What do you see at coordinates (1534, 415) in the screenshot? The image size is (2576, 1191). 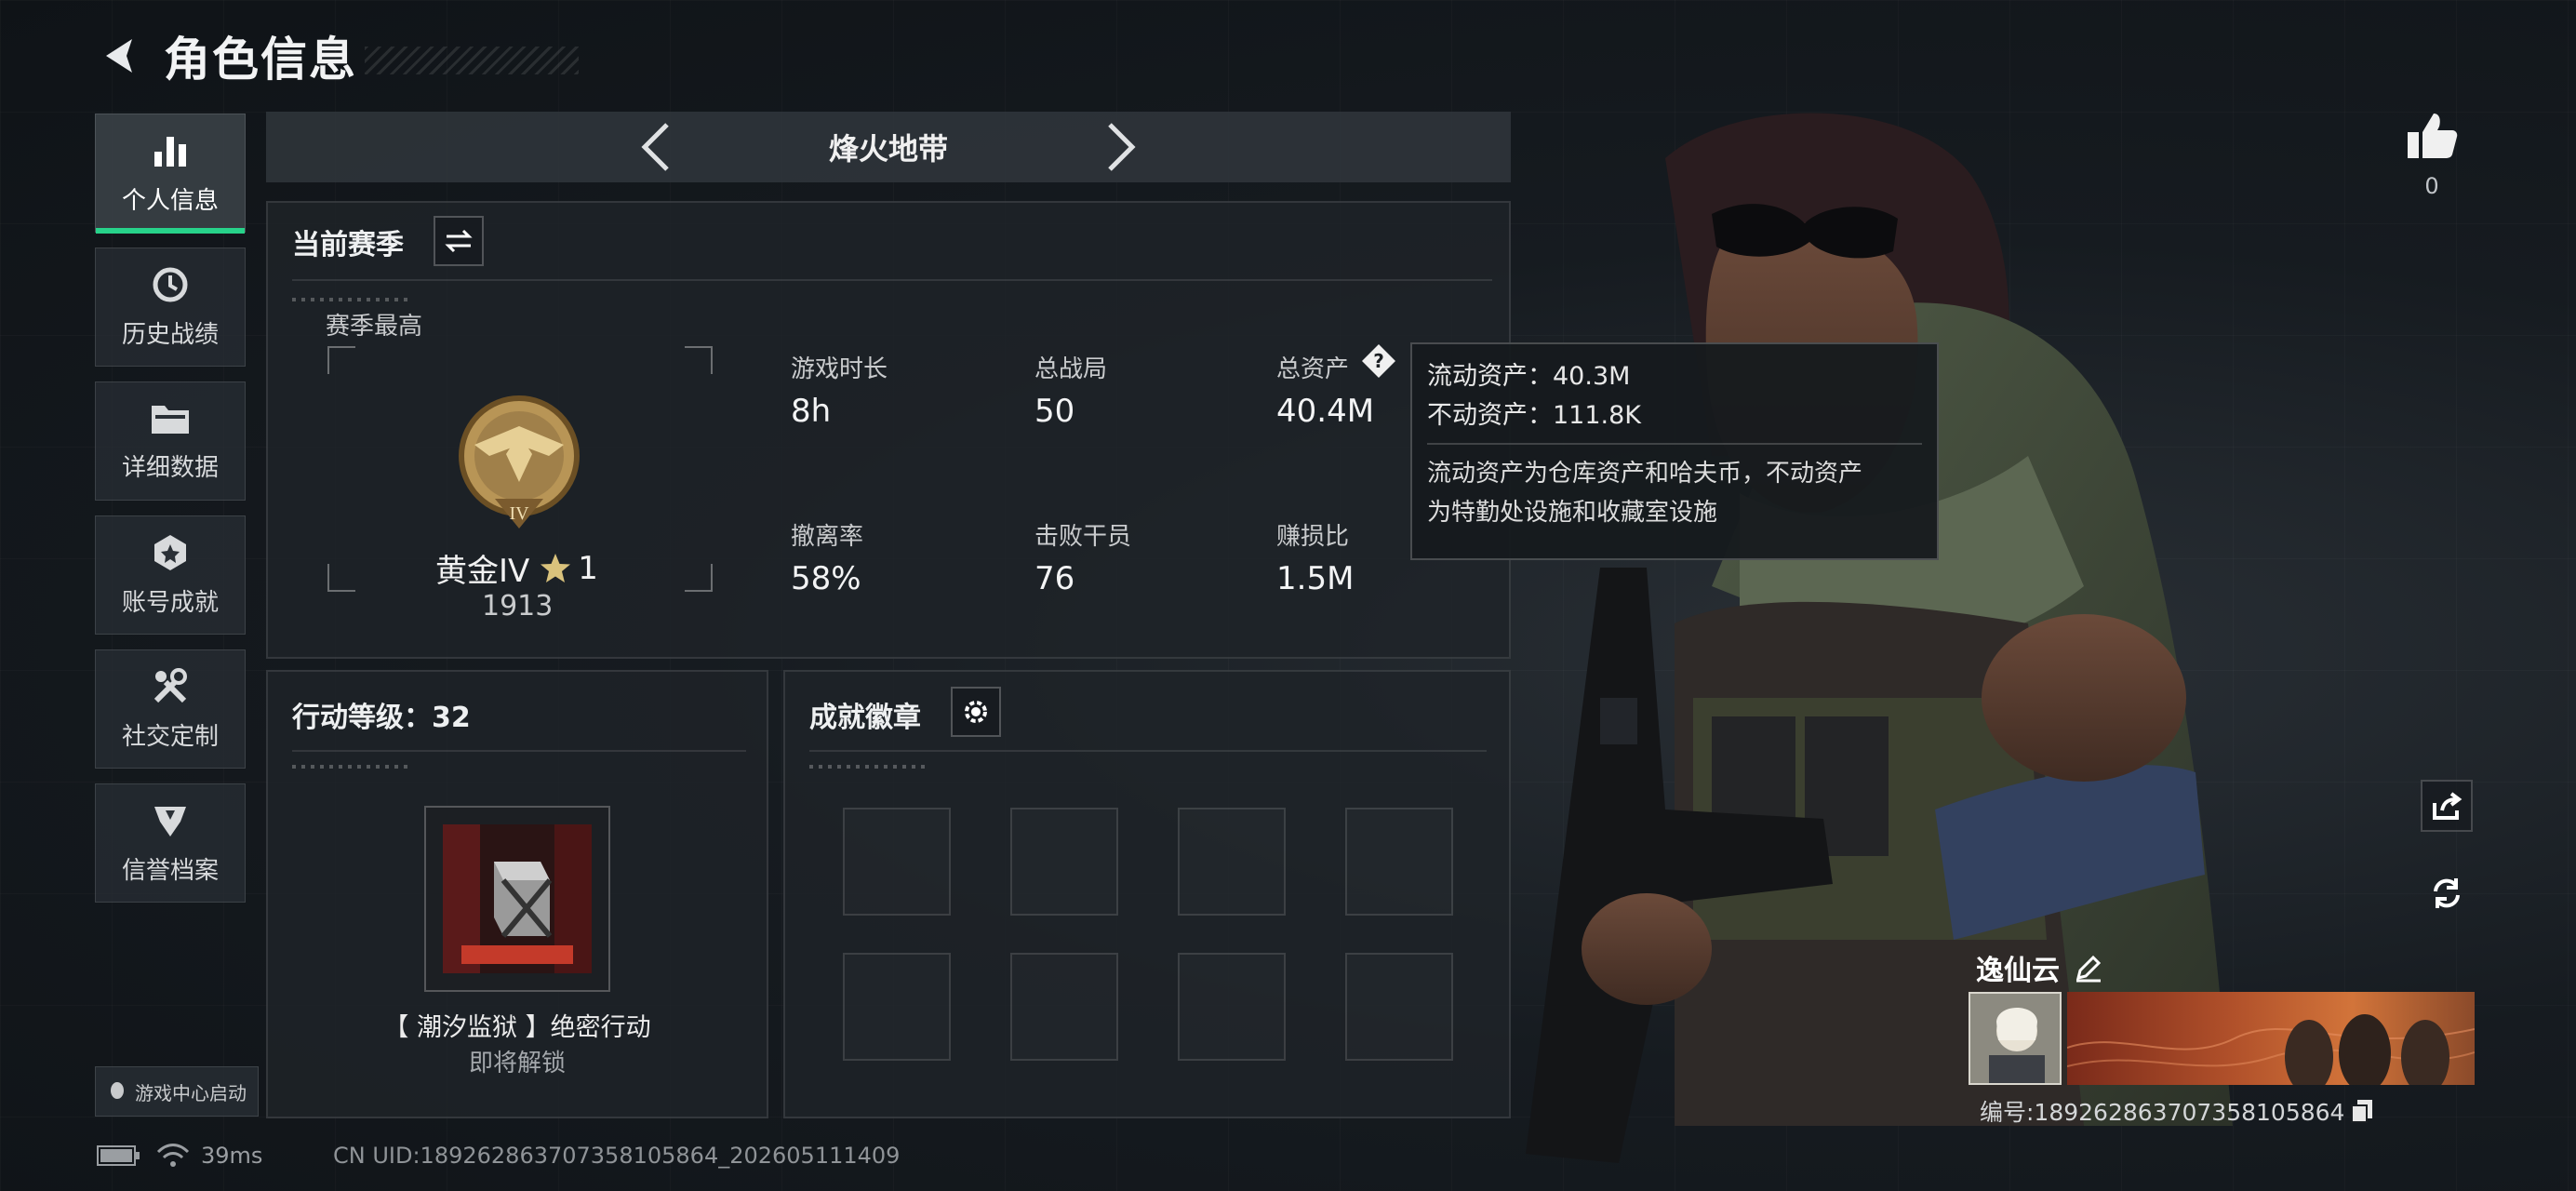 I see `tooltip-fixed-assets: 不动资产：111.8K` at bounding box center [1534, 415].